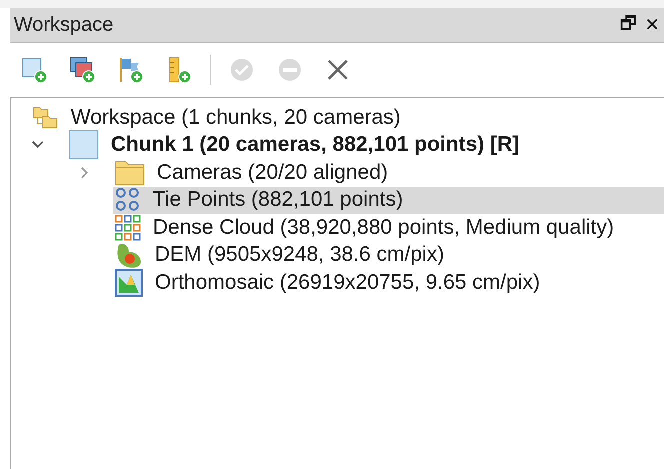 This screenshot has height=469, width=664. I want to click on tree-item: Workspace (1 chunks, 20 cameras), so click(347, 118).